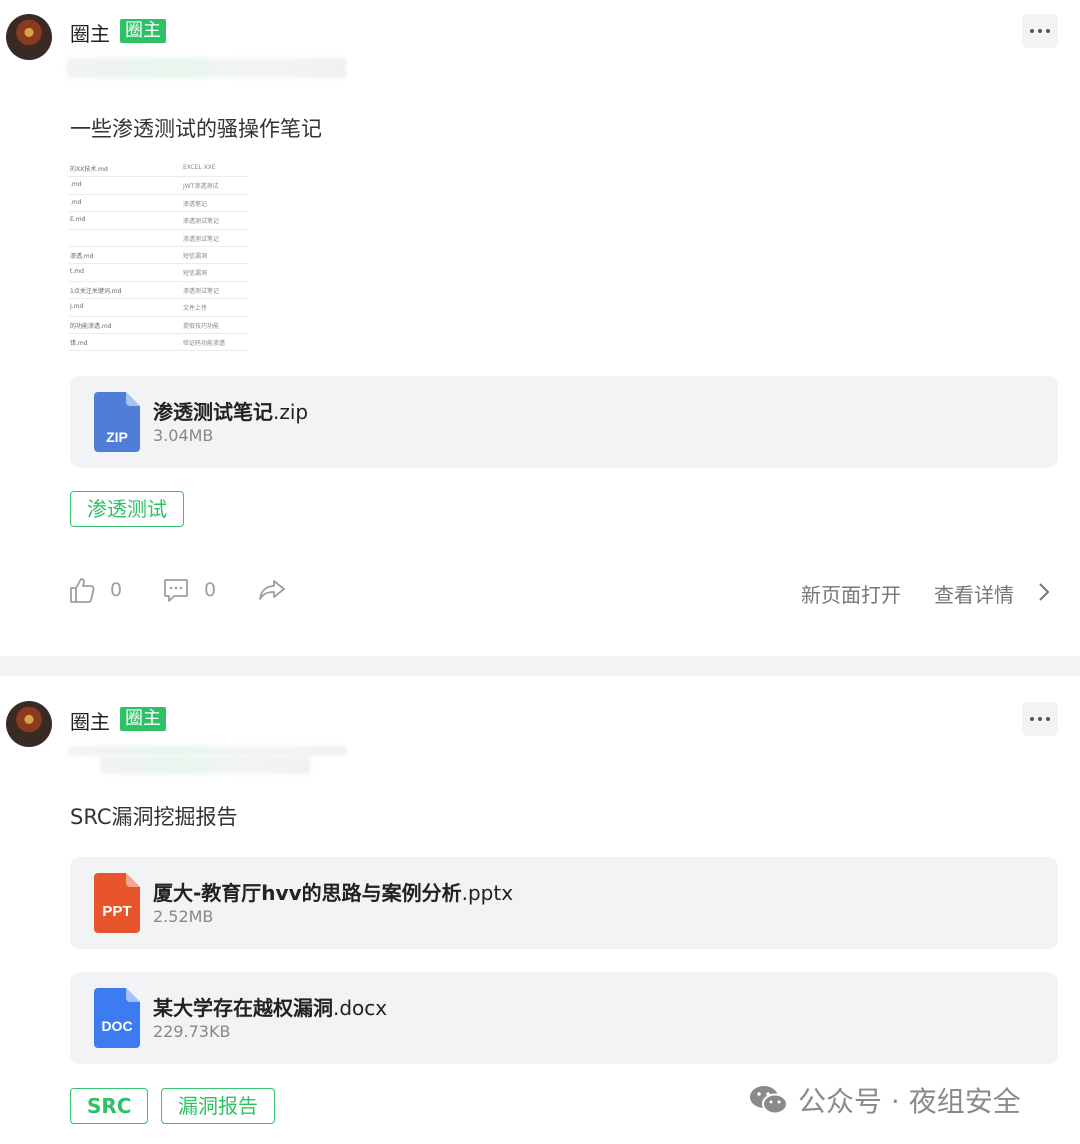  I want to click on preview-category: 验证码功能渗透, so click(204, 343).